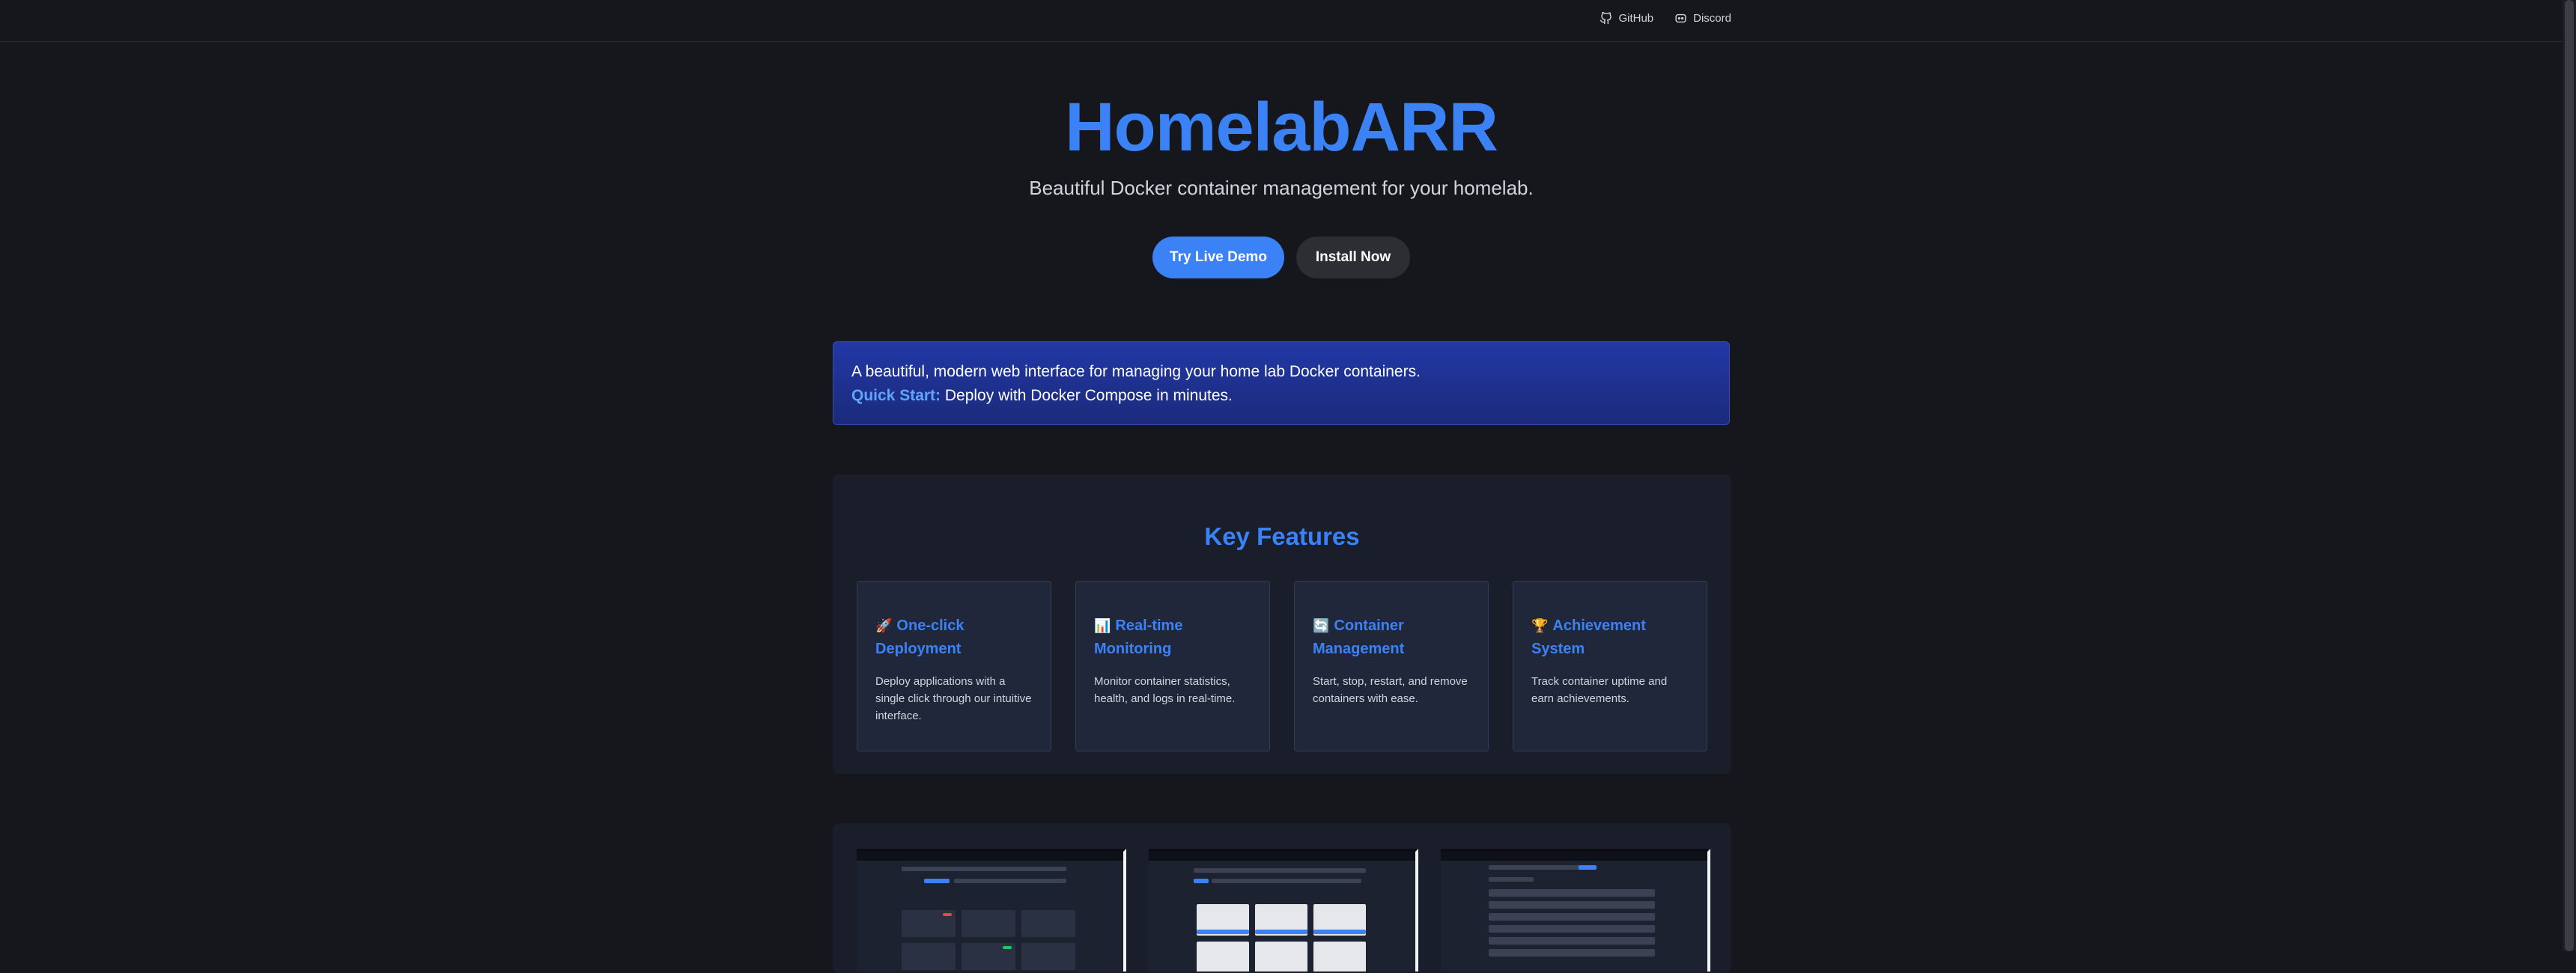 Image resolution: width=2576 pixels, height=973 pixels. I want to click on screenshots-section, so click(1282, 898).